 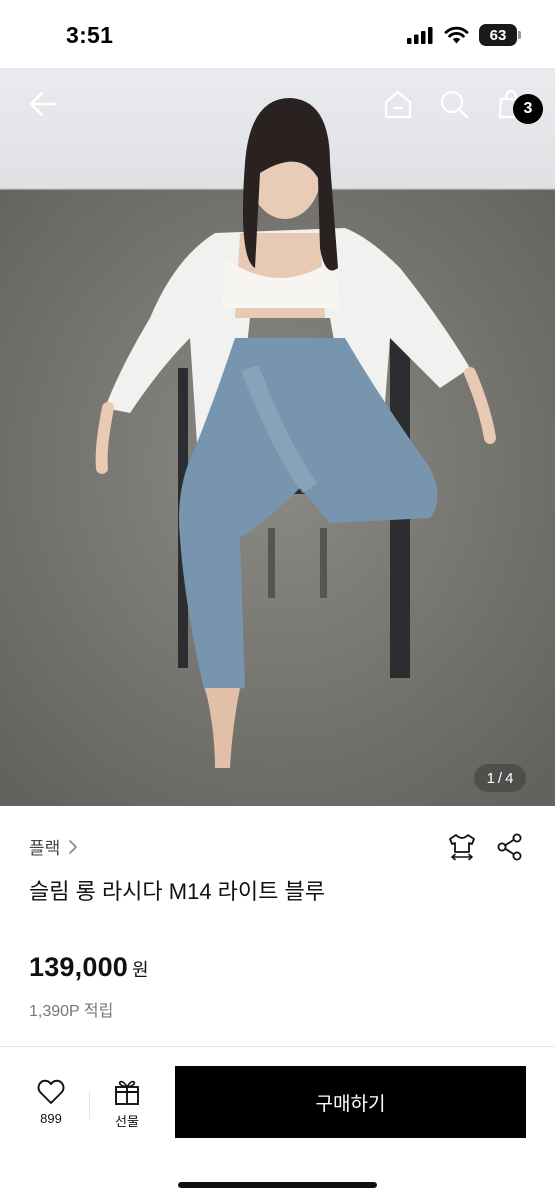 I want to click on gift-label: 선물, so click(x=127, y=1121).